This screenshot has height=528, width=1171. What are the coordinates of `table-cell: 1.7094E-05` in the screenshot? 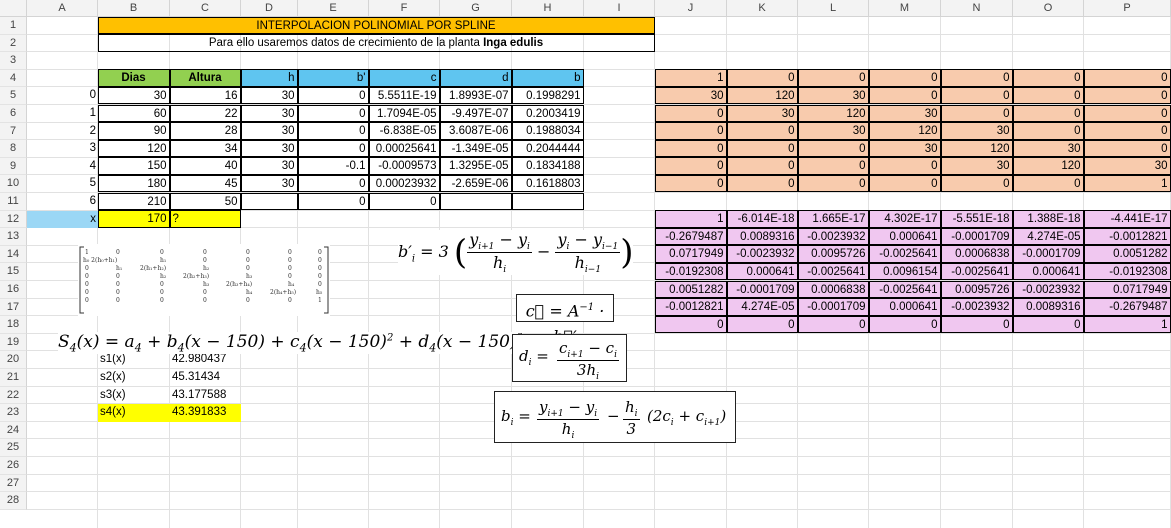 It's located at (404, 113).